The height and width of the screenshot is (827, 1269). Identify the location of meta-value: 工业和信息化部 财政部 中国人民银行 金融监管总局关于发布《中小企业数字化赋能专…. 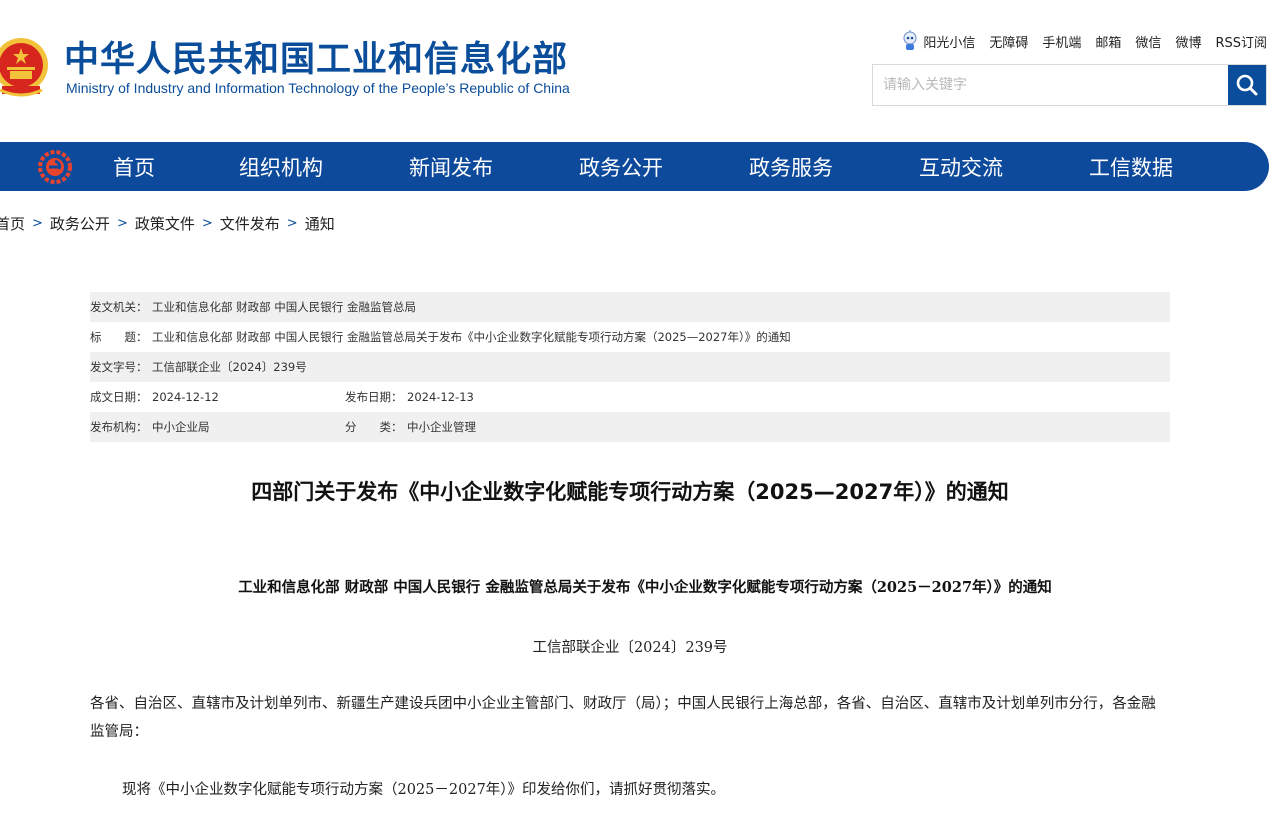
(471, 337).